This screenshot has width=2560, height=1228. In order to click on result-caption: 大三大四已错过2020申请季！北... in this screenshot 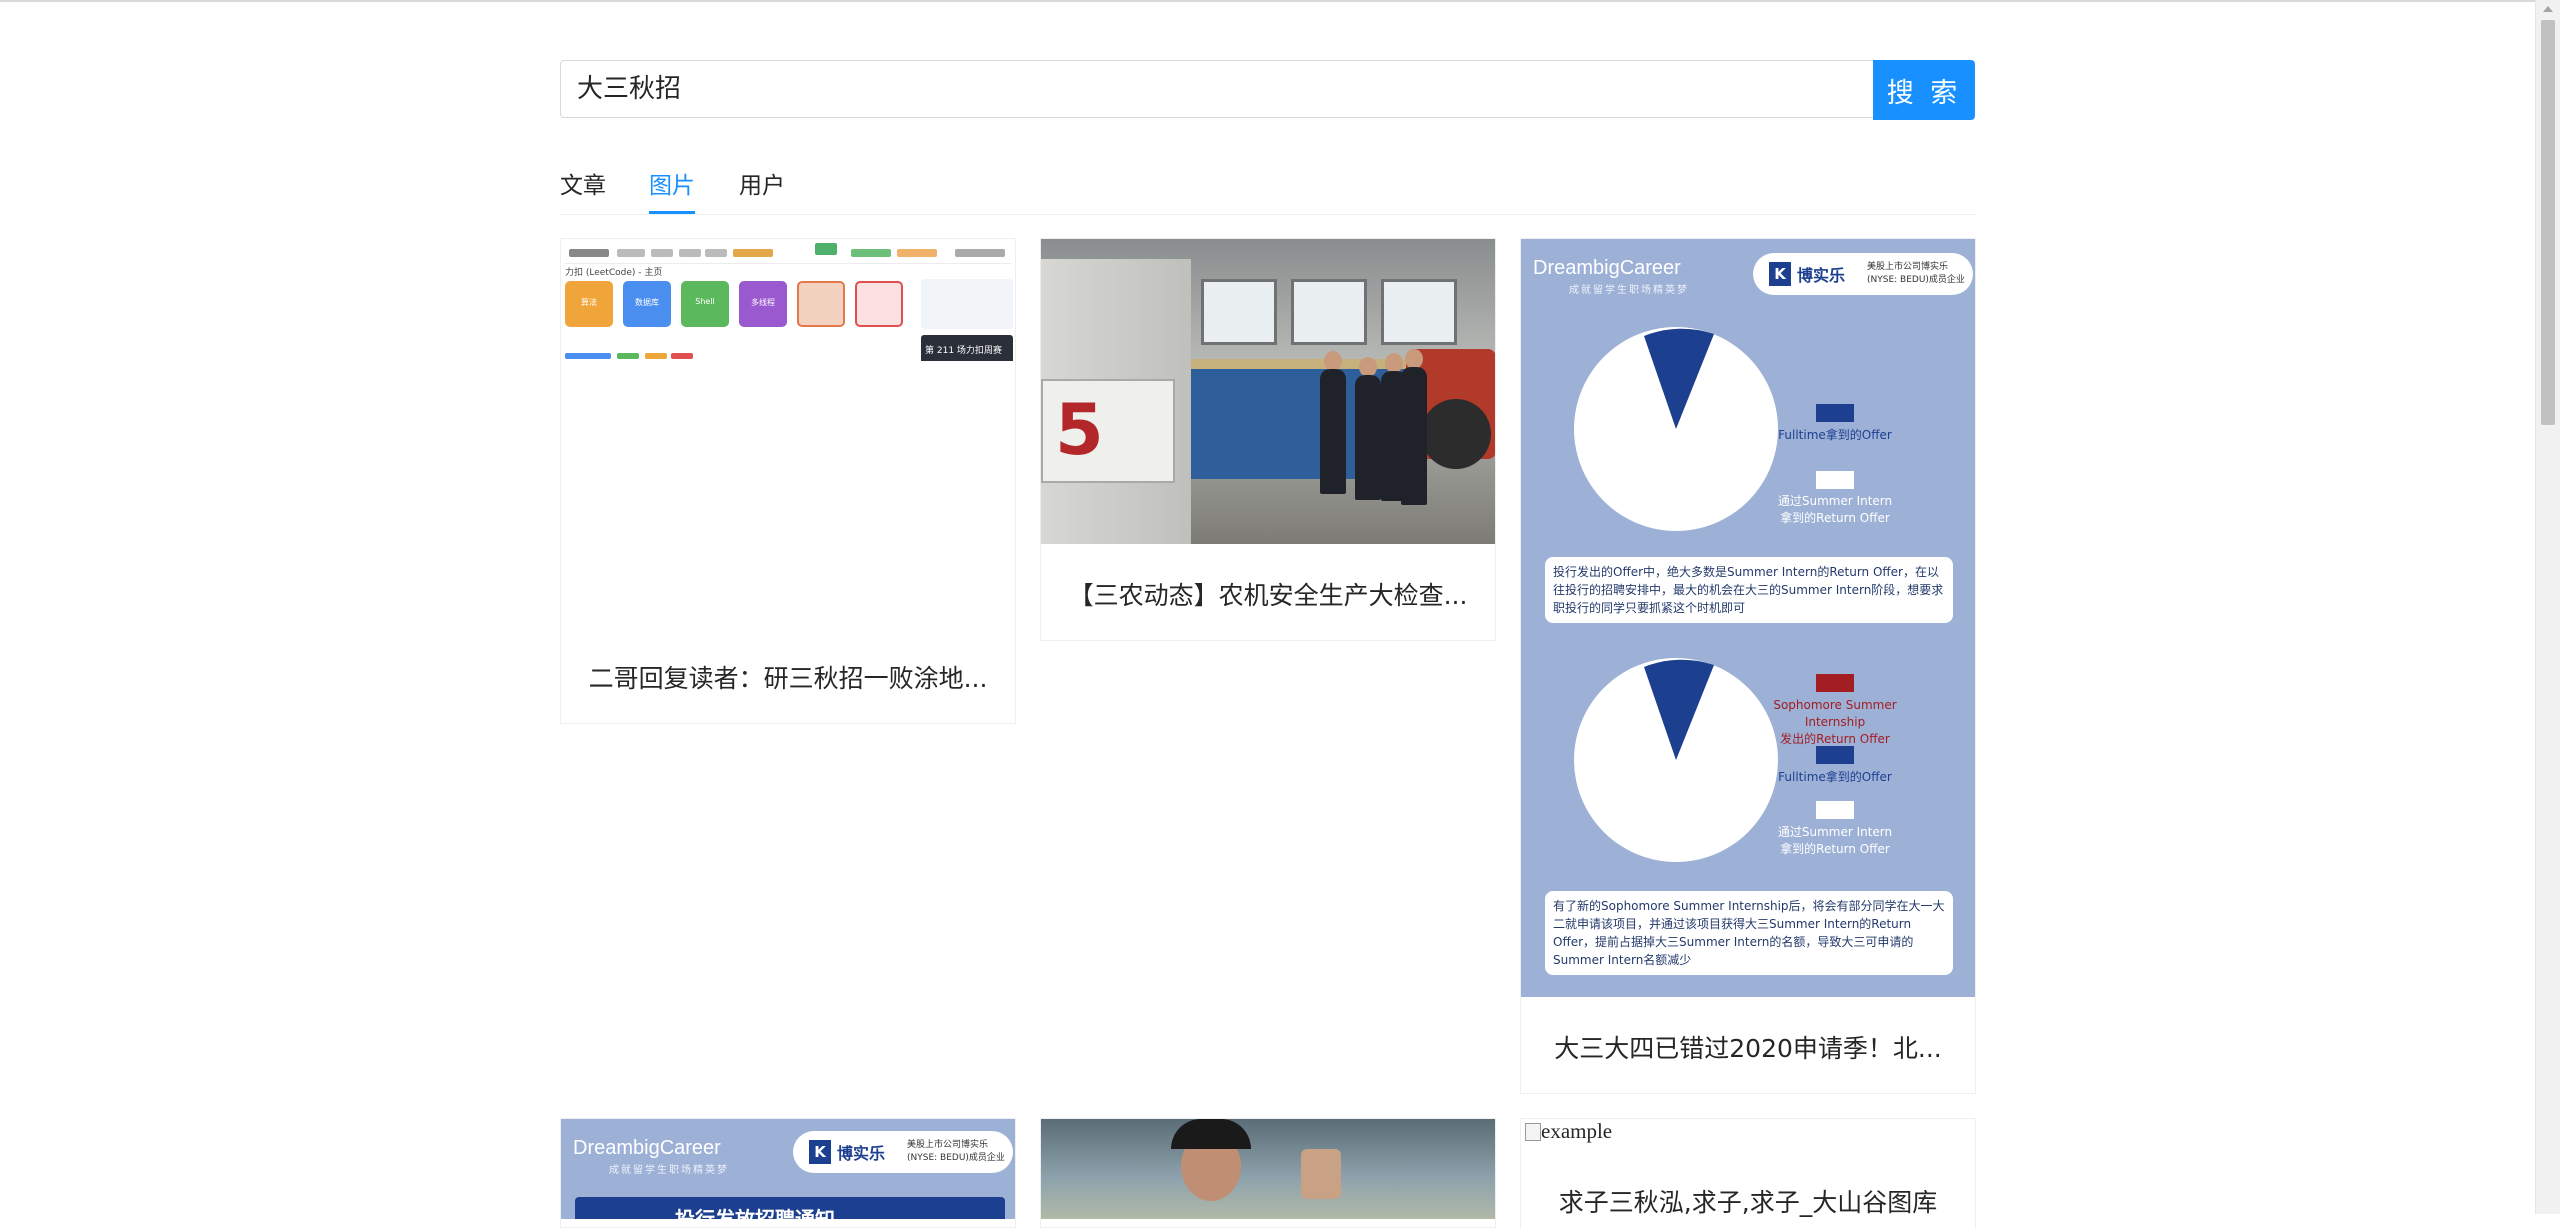, I will do `click(1748, 1047)`.